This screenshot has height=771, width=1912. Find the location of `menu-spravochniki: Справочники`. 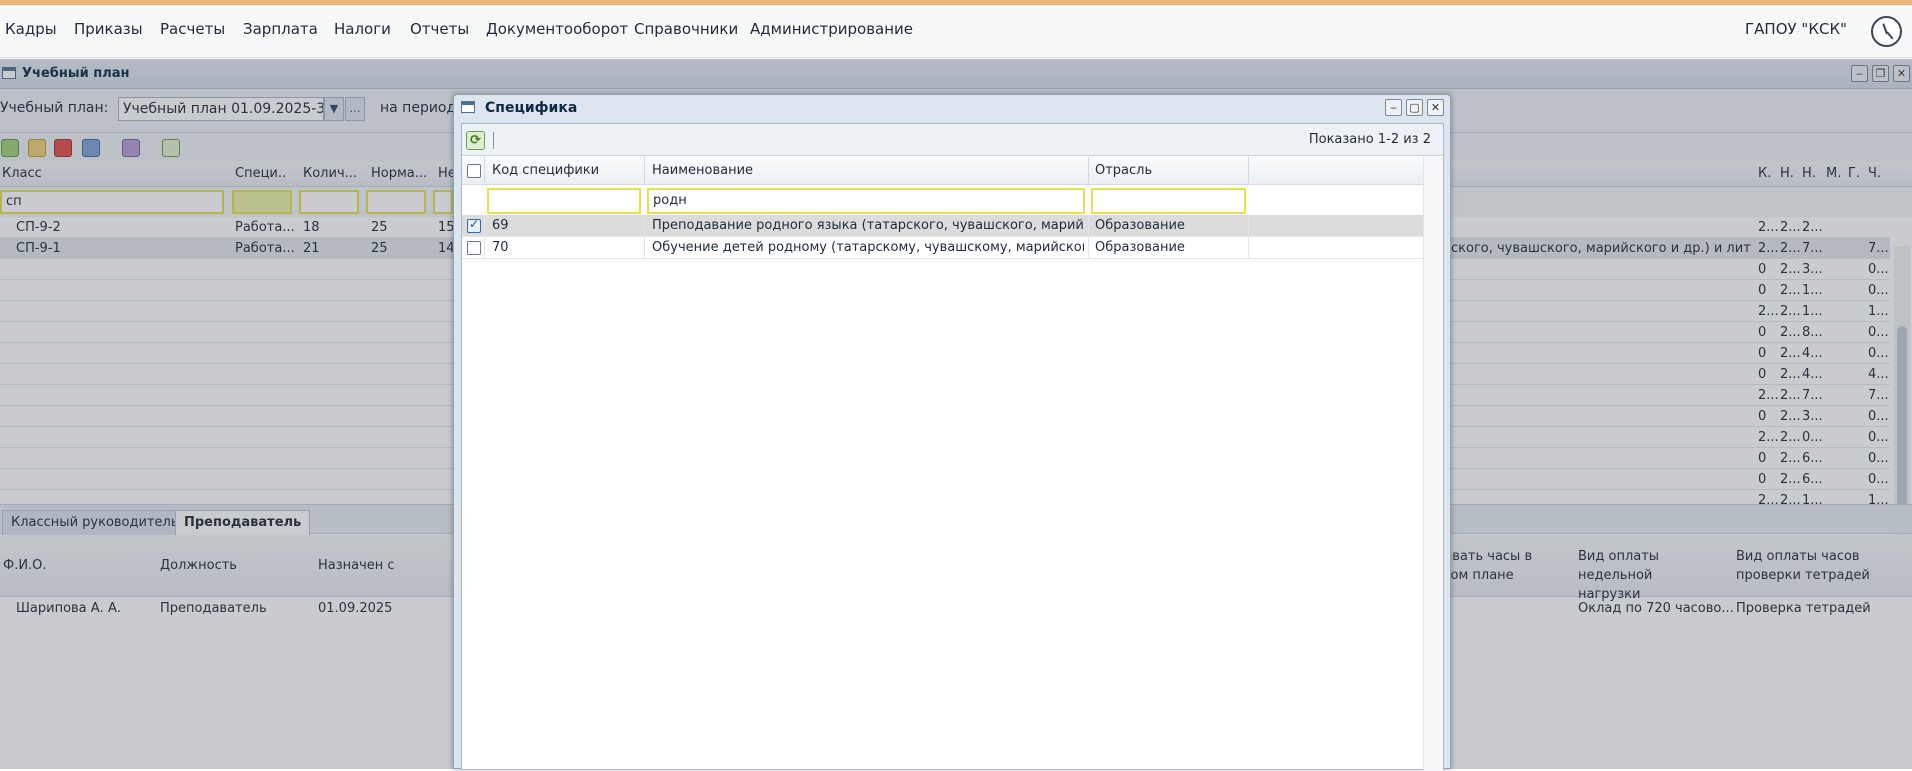

menu-spravochniki: Справочники is located at coordinates (686, 29).